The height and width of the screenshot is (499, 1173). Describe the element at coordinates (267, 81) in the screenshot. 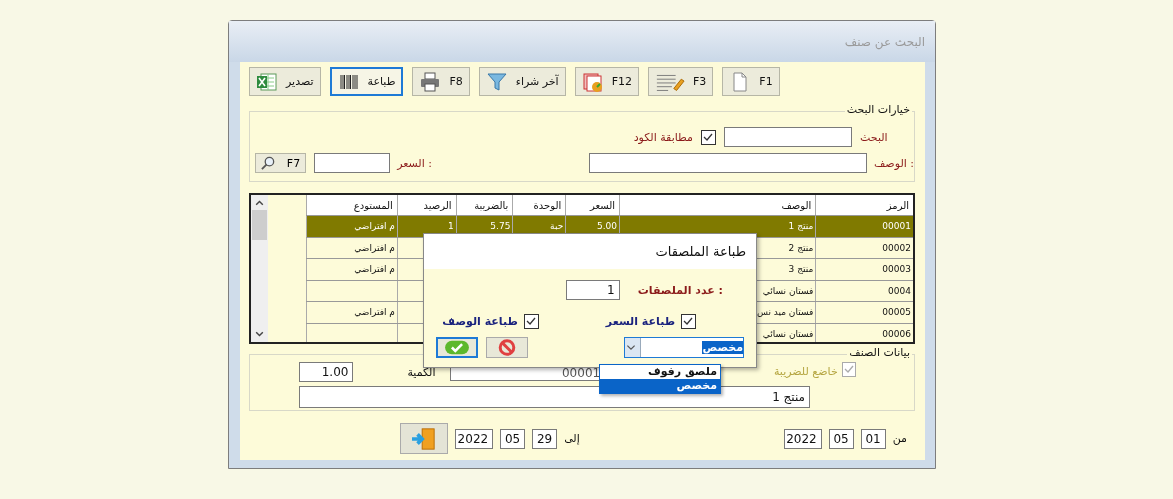

I see `spreadsheet-icon` at that location.